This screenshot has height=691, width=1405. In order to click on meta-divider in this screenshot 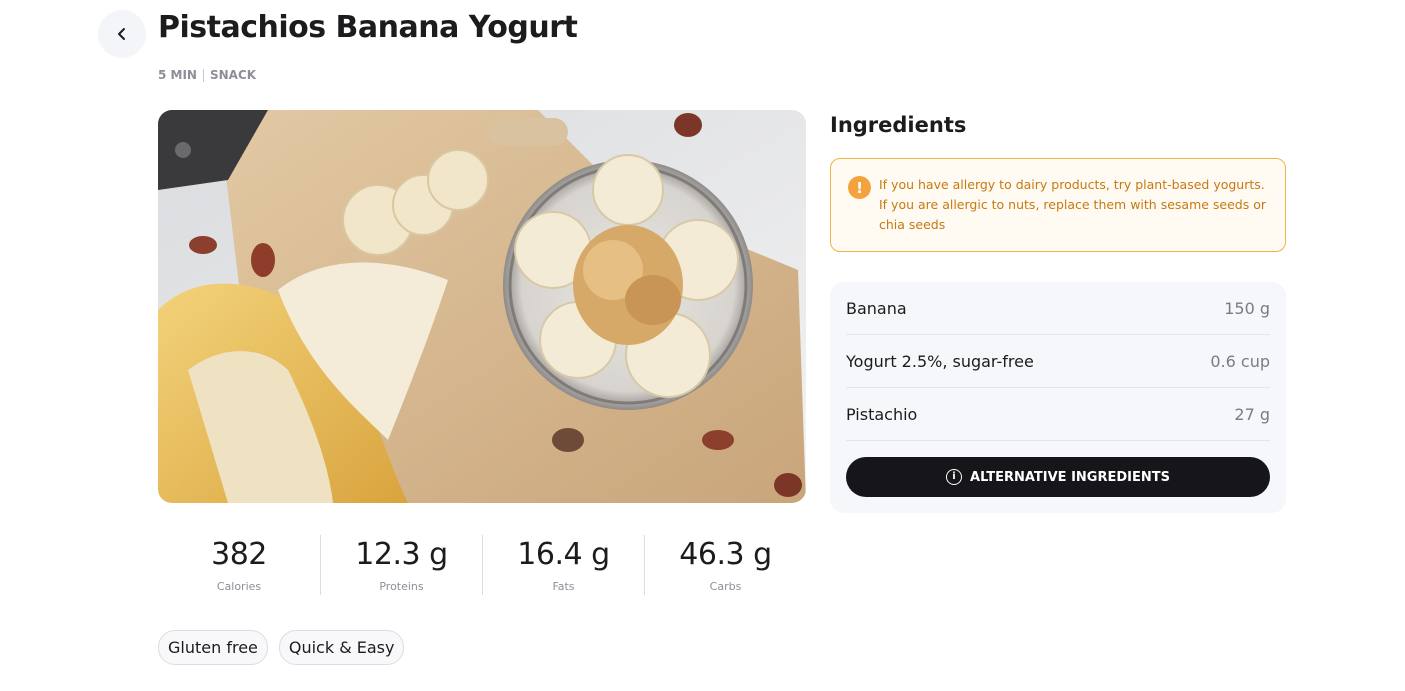, I will do `click(203, 75)`.